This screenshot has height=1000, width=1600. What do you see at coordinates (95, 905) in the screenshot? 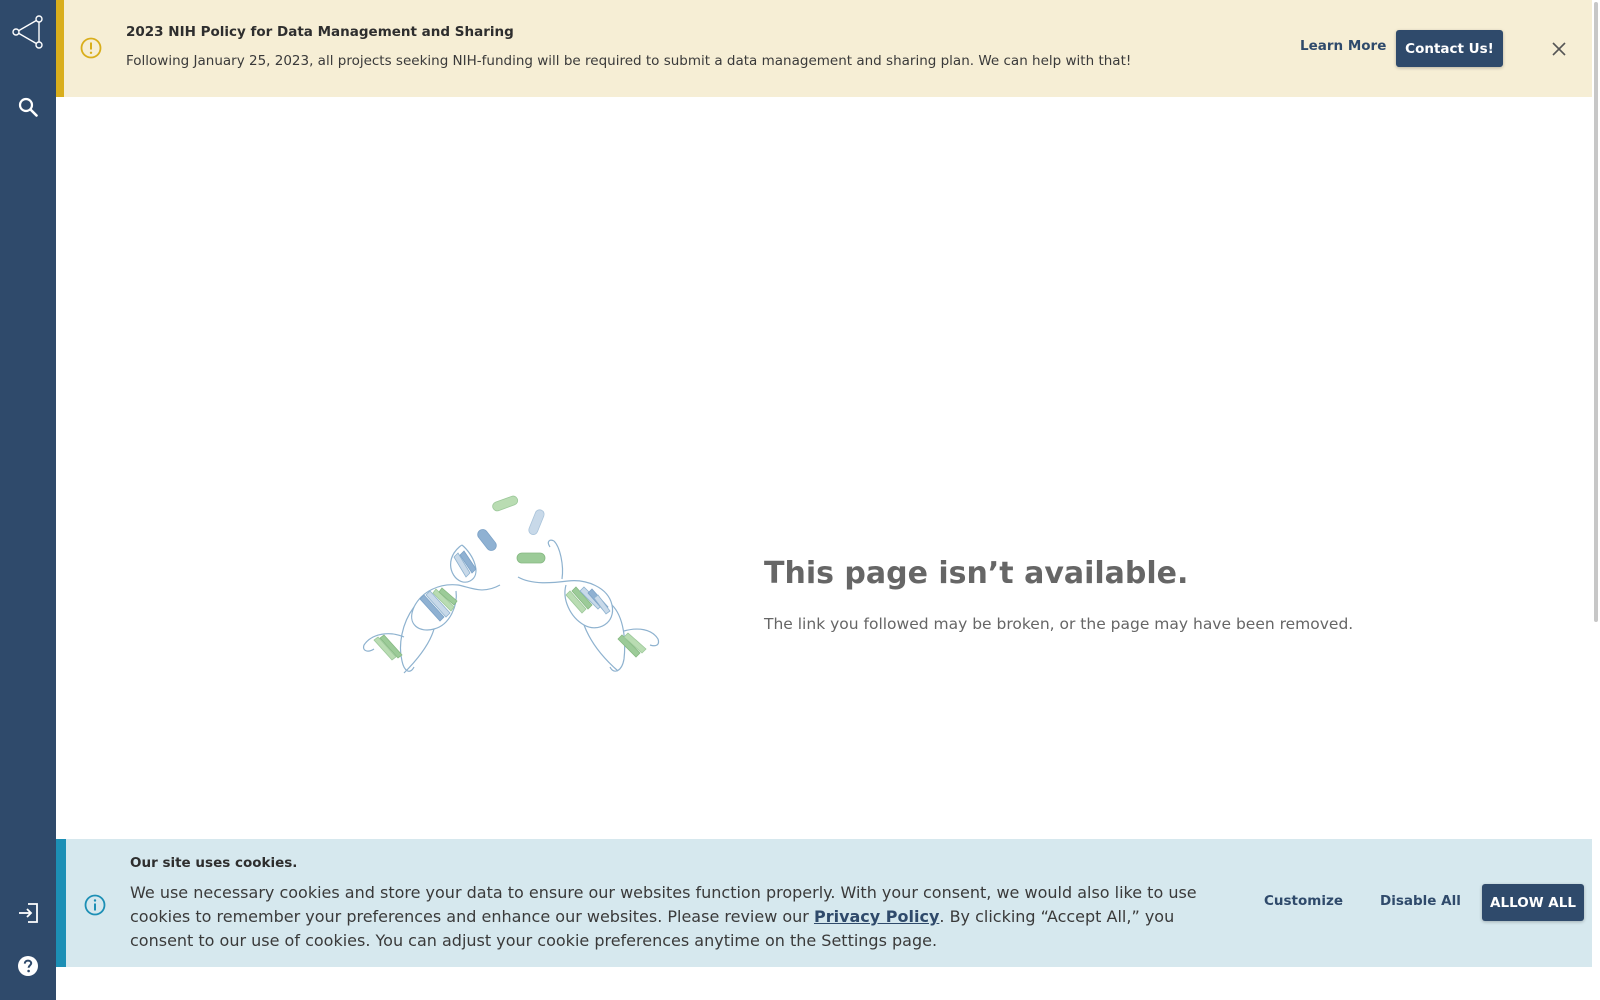
I see `info-icon` at bounding box center [95, 905].